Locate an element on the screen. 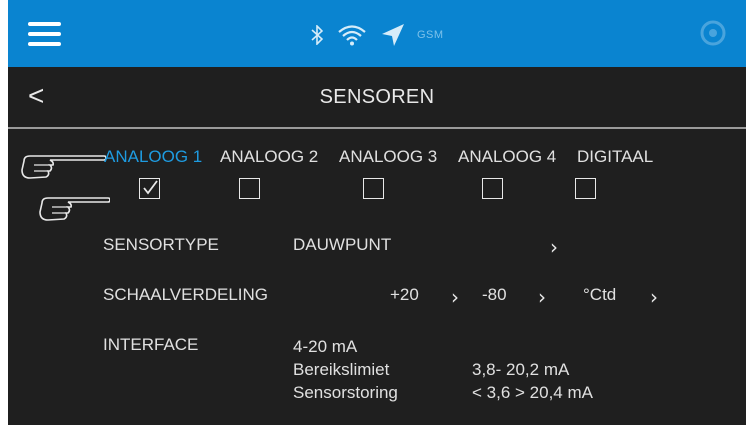  scale-max-value: +20 is located at coordinates (404, 294).